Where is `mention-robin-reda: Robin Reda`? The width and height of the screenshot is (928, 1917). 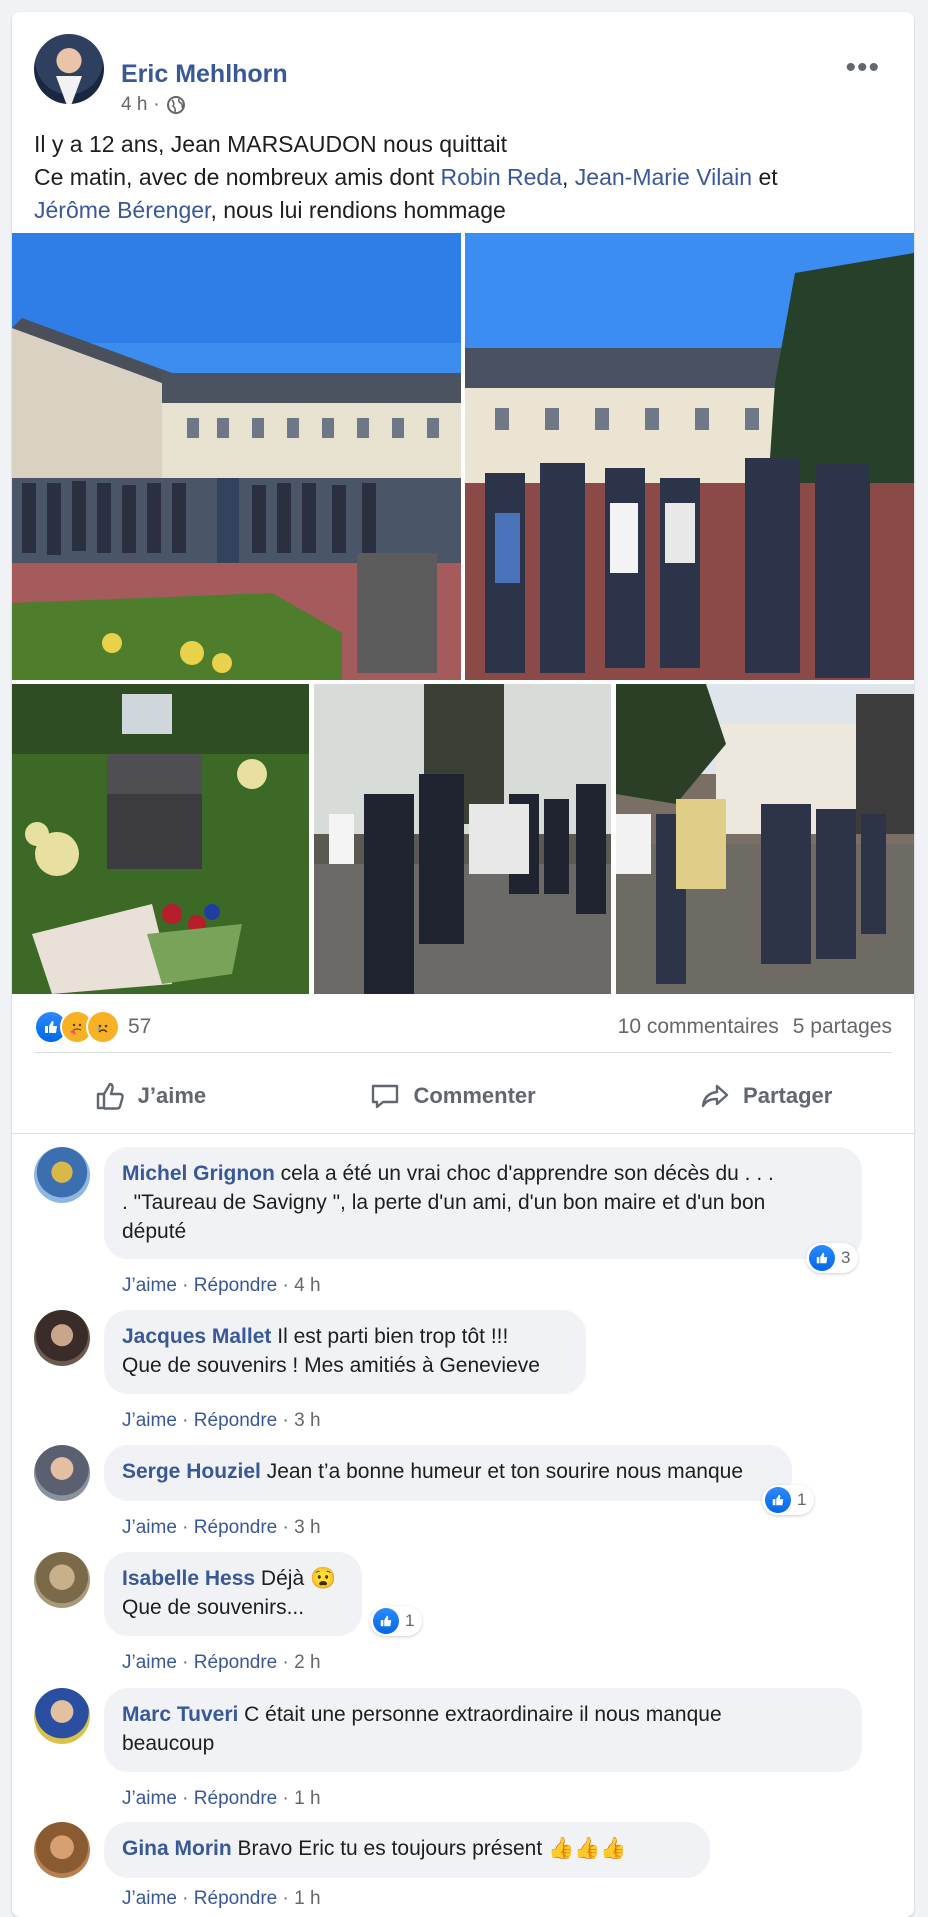
mention-robin-reda: Robin Reda is located at coordinates (501, 177).